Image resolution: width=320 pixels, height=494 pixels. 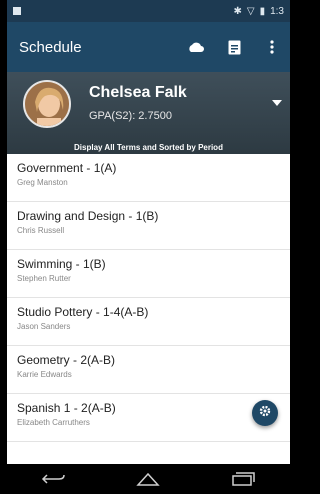 I want to click on back-button, so click(x=54, y=479).